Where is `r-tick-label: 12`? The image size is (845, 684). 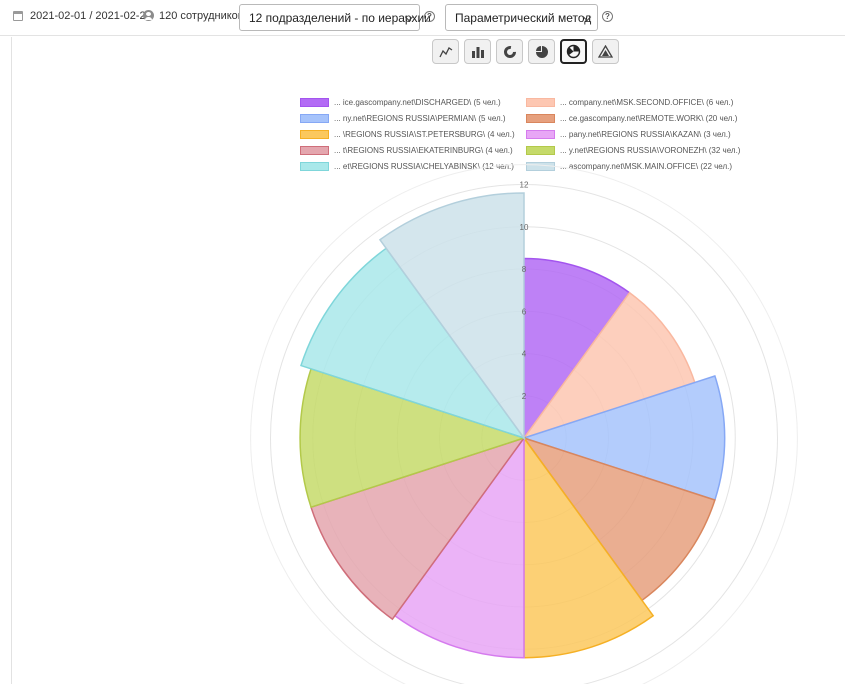 r-tick-label: 12 is located at coordinates (524, 185).